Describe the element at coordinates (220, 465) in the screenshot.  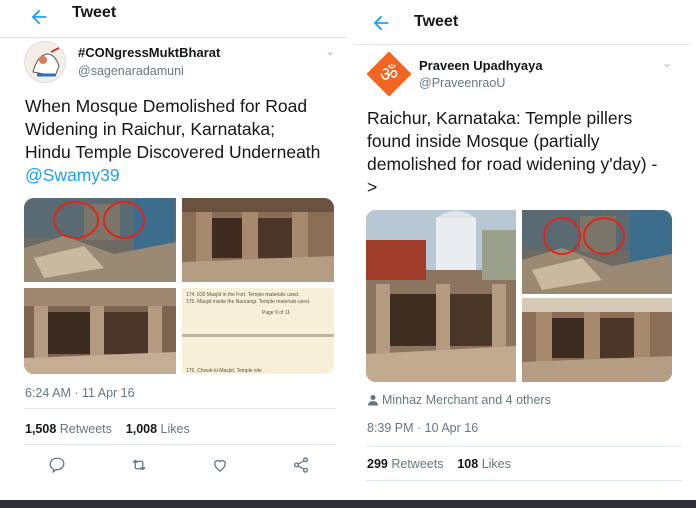
I see `like-icon` at that location.